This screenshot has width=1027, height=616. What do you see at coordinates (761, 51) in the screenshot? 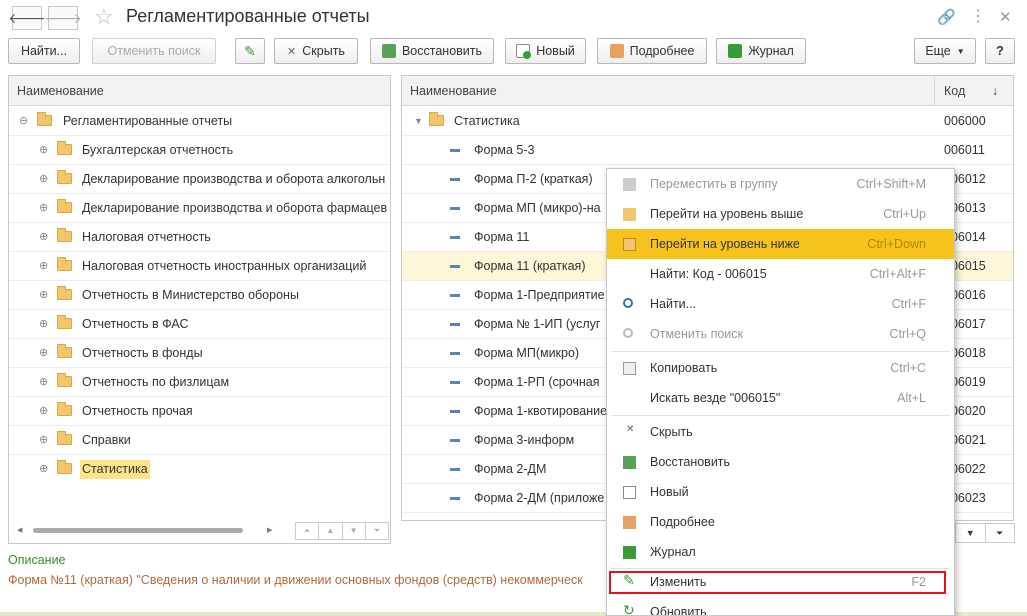
I see `journal-button: Журнал` at bounding box center [761, 51].